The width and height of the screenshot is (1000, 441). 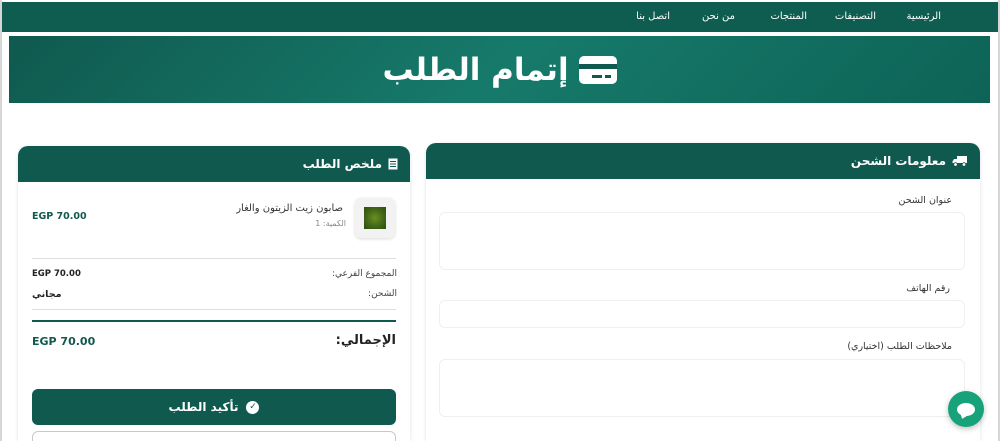 What do you see at coordinates (924, 16) in the screenshot?
I see `nav-link-home: الرئيسية` at bounding box center [924, 16].